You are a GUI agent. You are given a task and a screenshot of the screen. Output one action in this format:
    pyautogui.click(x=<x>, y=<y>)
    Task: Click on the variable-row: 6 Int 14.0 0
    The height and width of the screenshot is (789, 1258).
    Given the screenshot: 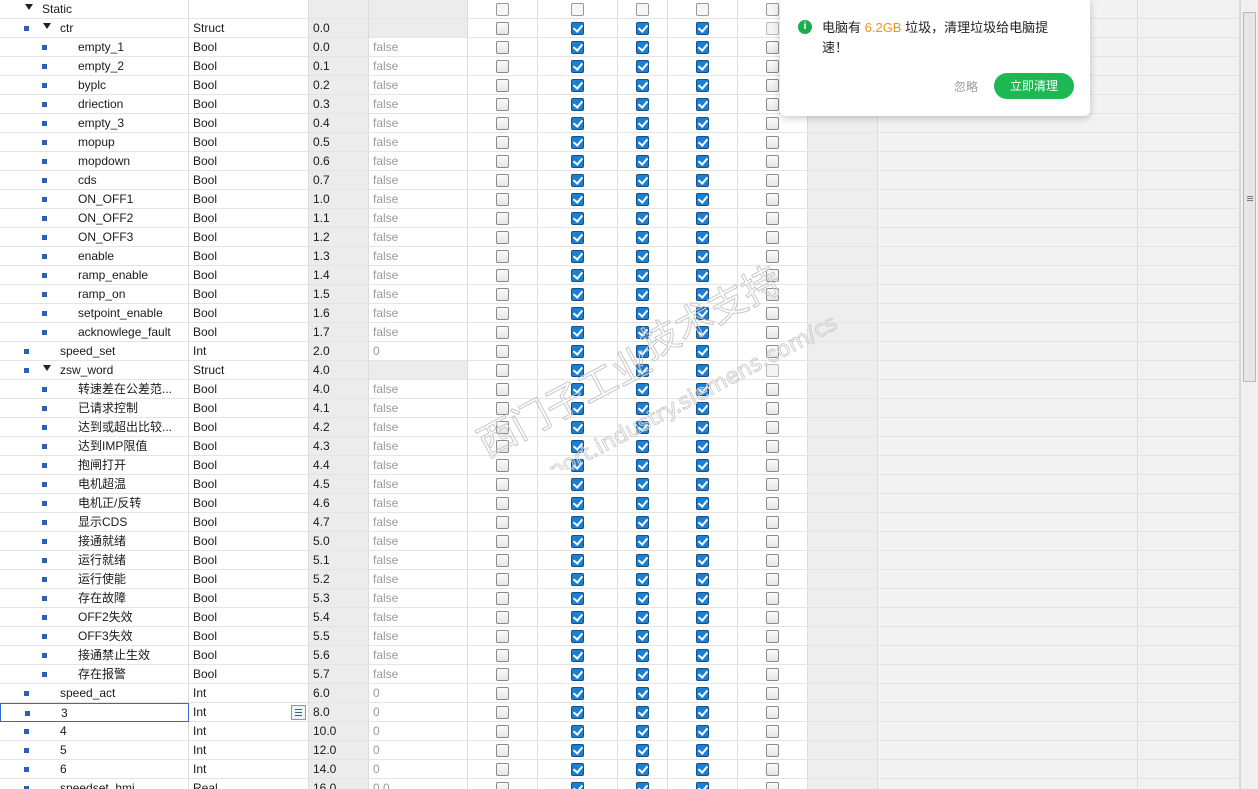 What is the action you would take?
    pyautogui.click(x=620, y=769)
    